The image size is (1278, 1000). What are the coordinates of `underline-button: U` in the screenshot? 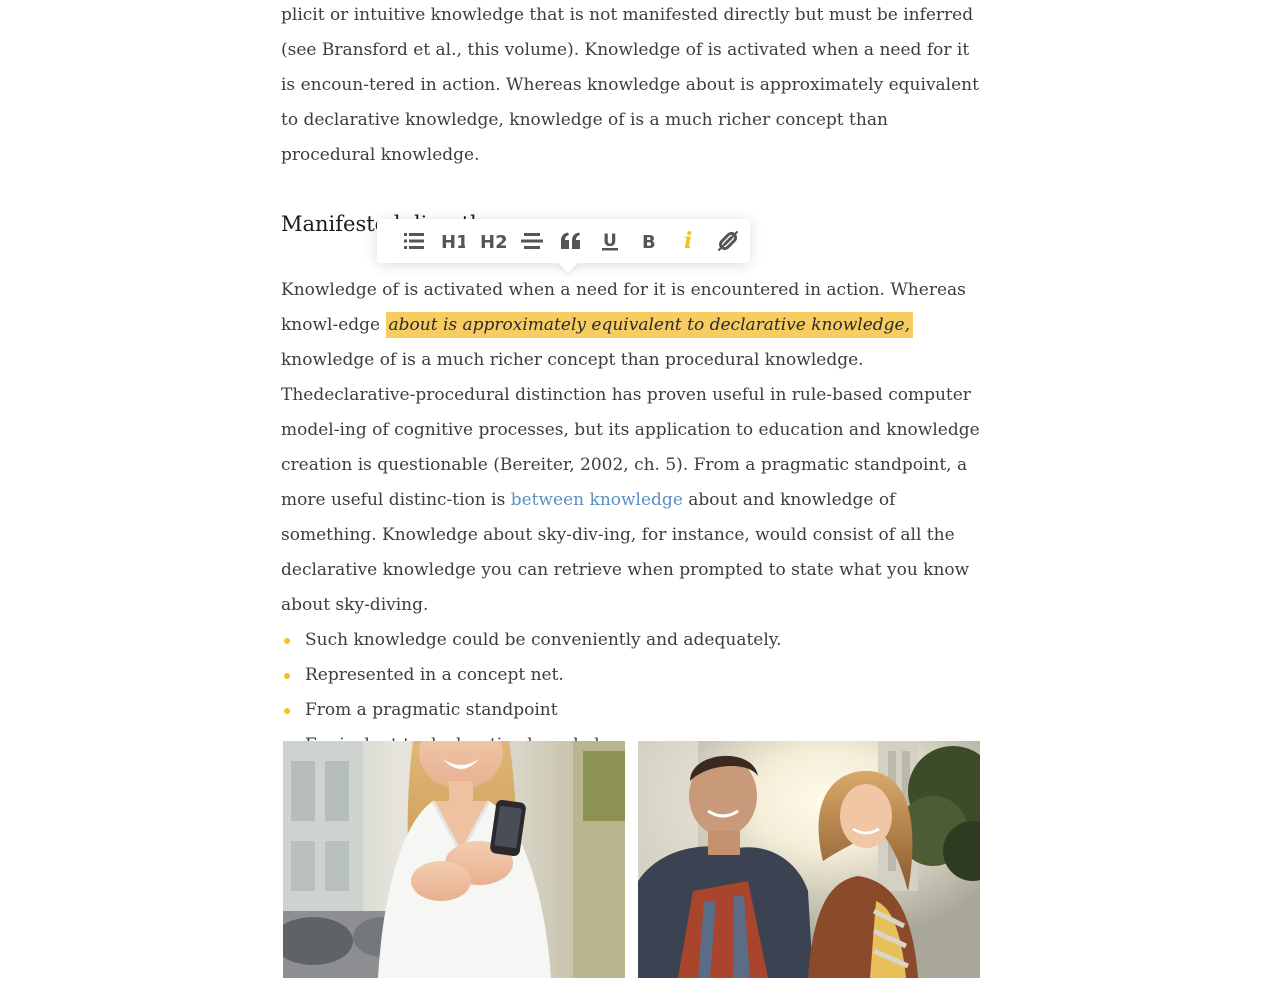 It's located at (610, 241).